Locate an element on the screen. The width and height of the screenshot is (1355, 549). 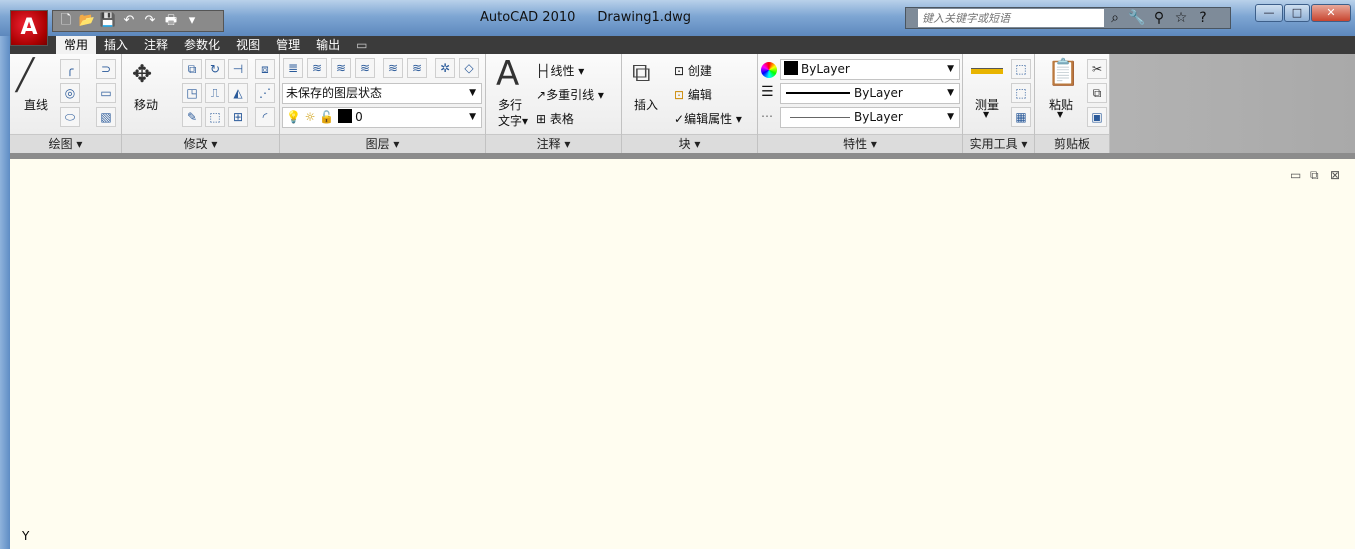
tab-output: 输出 is located at coordinates (328, 45).